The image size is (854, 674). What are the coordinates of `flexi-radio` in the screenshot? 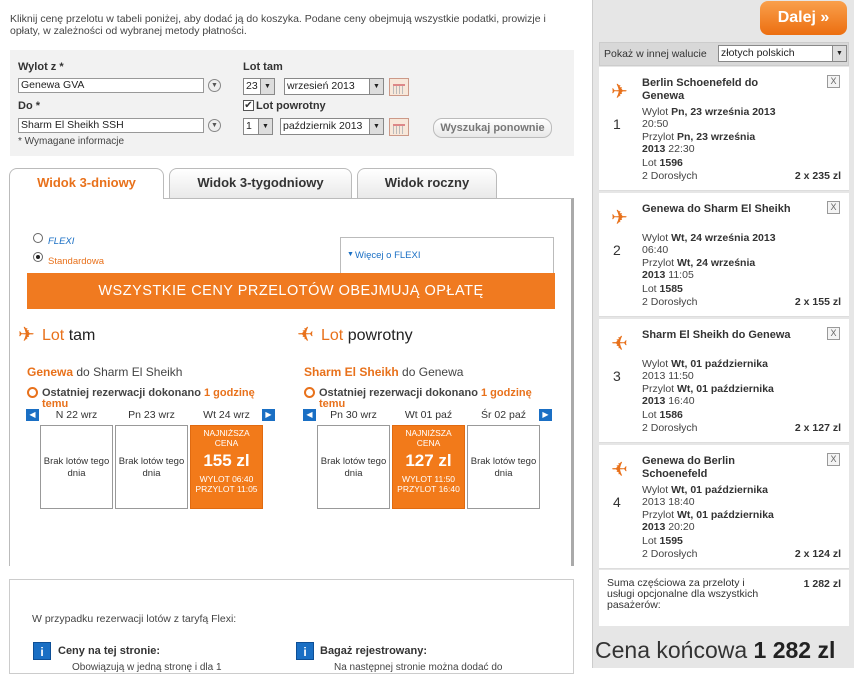 It's located at (38, 238).